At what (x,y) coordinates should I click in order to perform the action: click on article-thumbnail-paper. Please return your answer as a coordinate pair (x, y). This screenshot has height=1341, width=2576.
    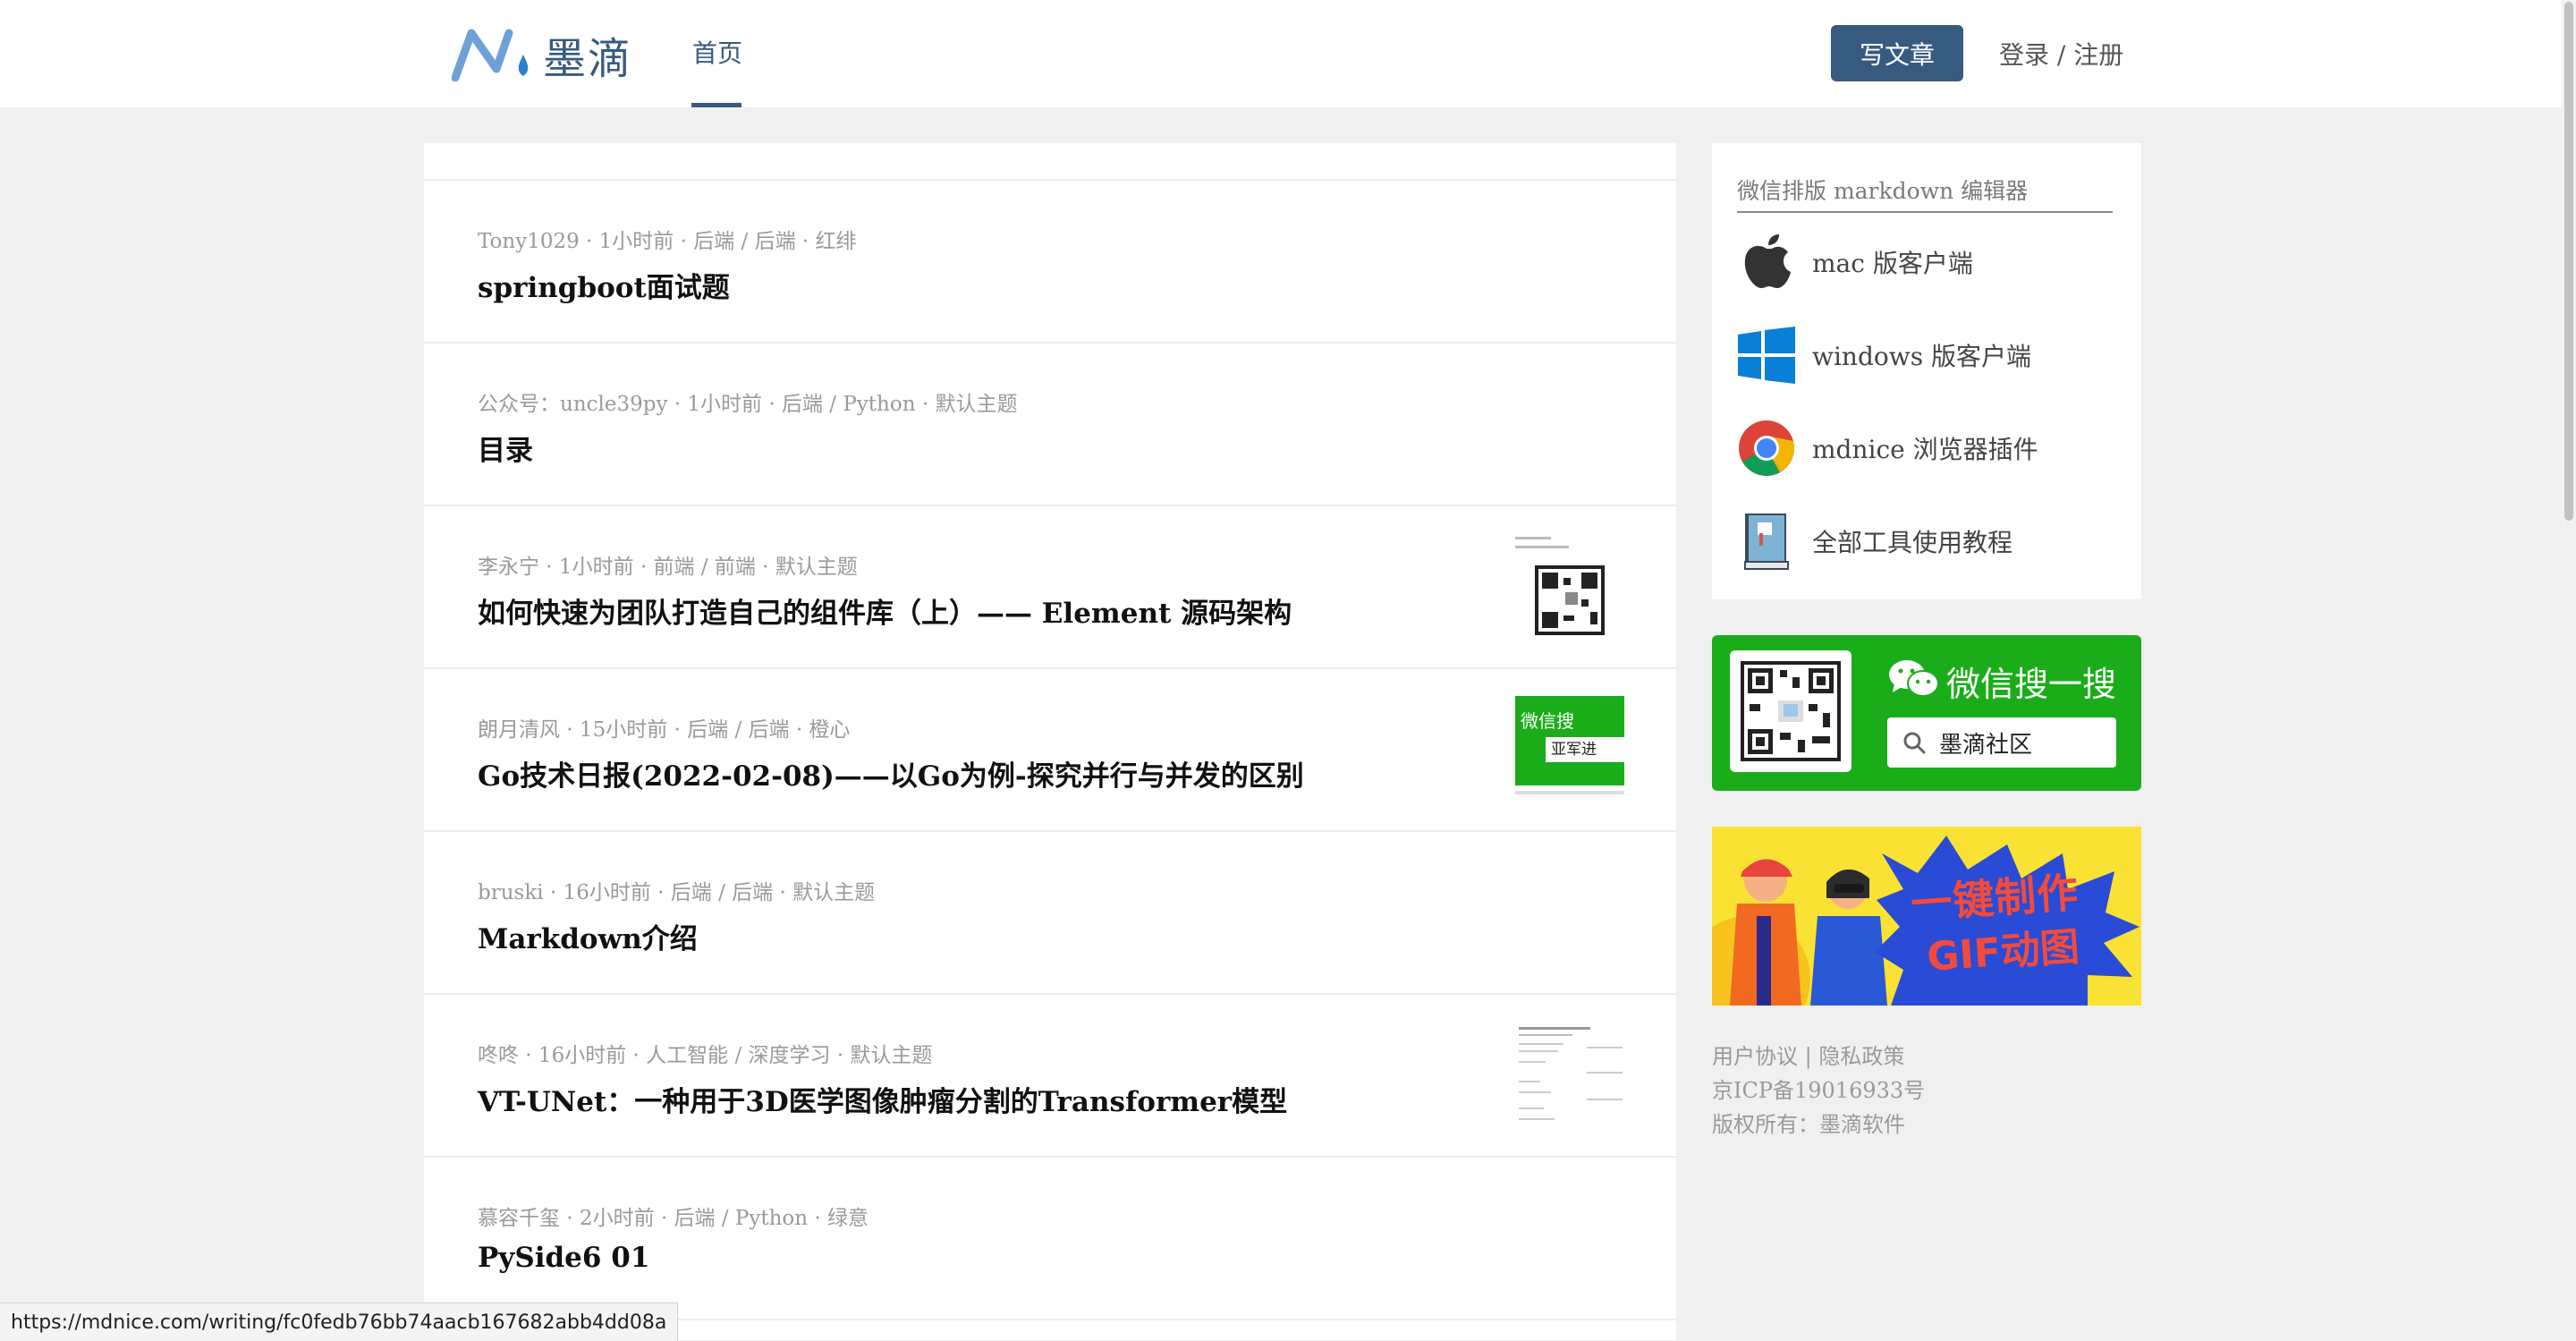
    Looking at the image, I should click on (1569, 1076).